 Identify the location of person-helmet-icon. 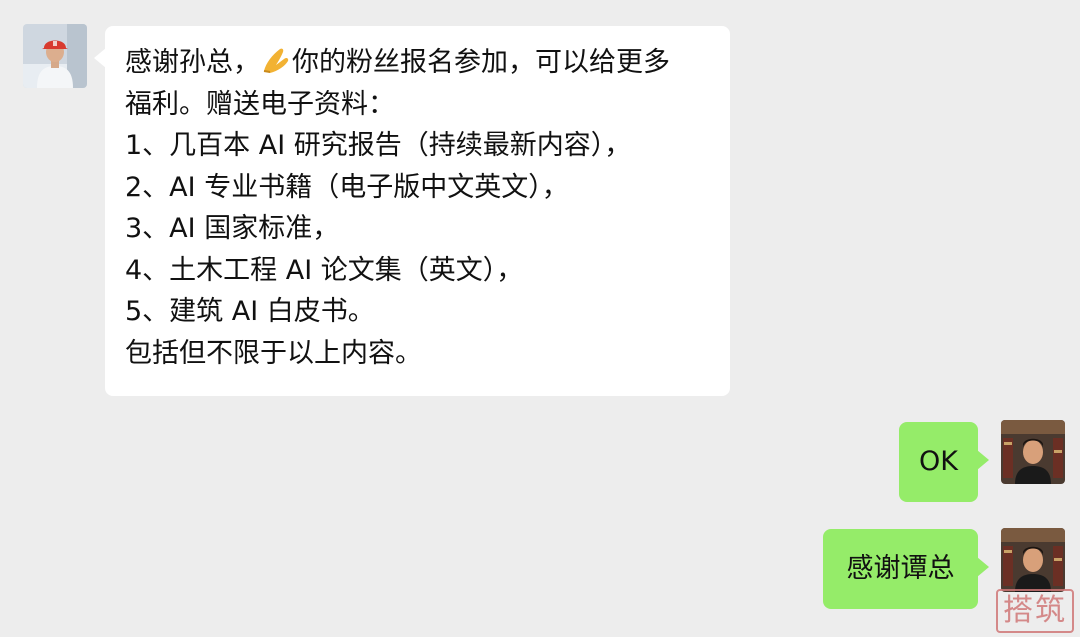
(55, 56).